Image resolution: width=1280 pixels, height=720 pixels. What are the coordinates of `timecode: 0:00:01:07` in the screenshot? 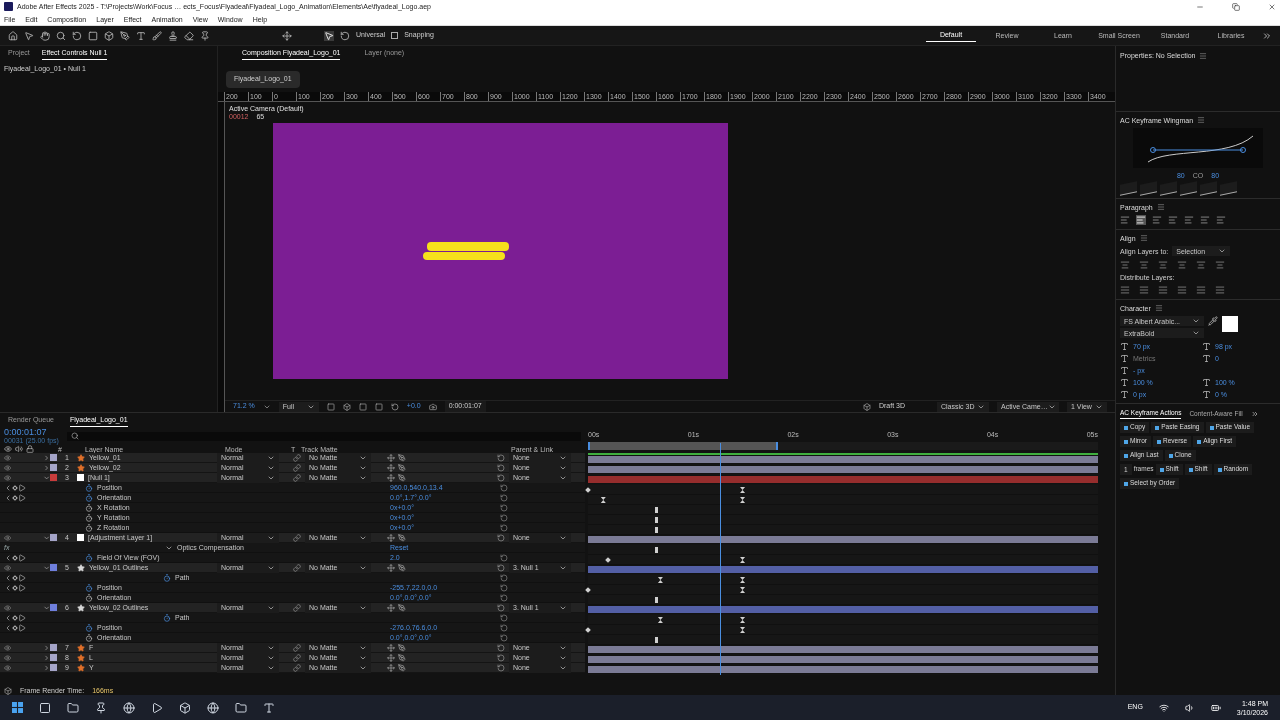 It's located at (31, 432).